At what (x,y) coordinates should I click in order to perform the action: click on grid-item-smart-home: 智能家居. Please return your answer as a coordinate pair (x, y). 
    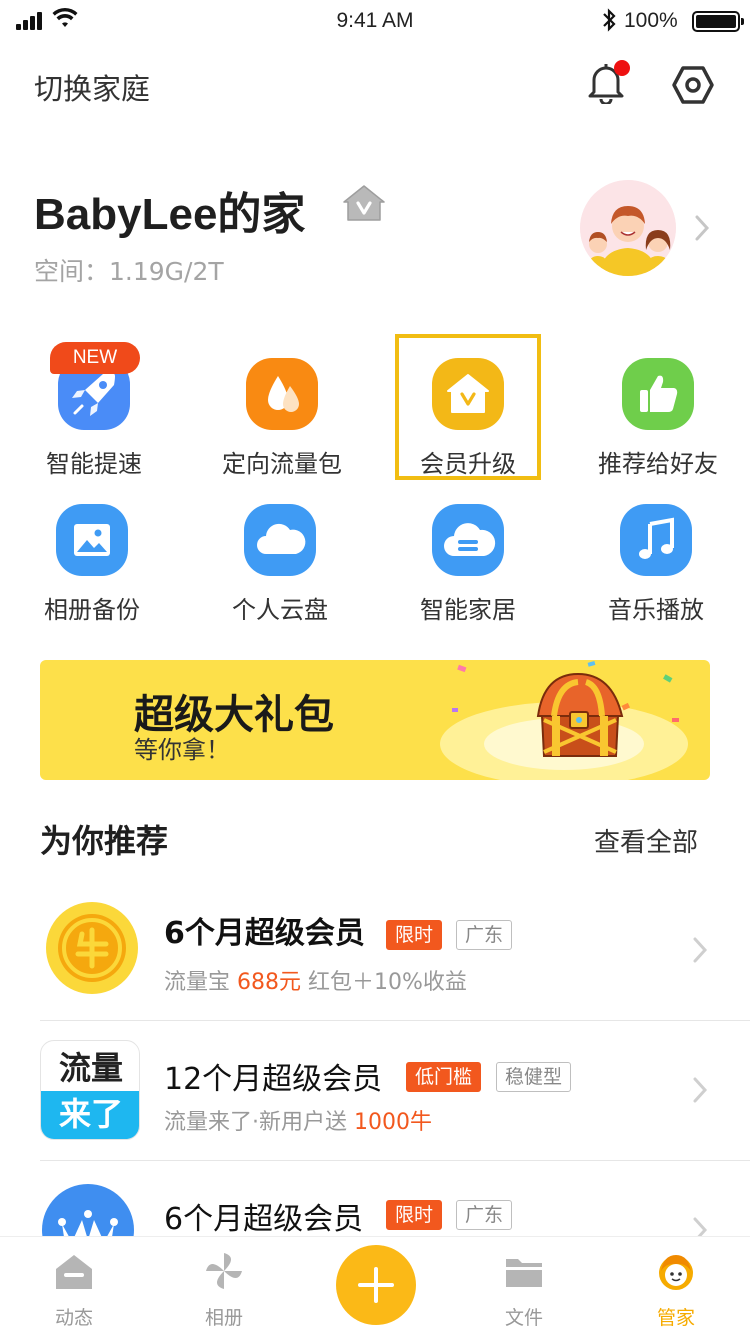
    Looking at the image, I should click on (468, 564).